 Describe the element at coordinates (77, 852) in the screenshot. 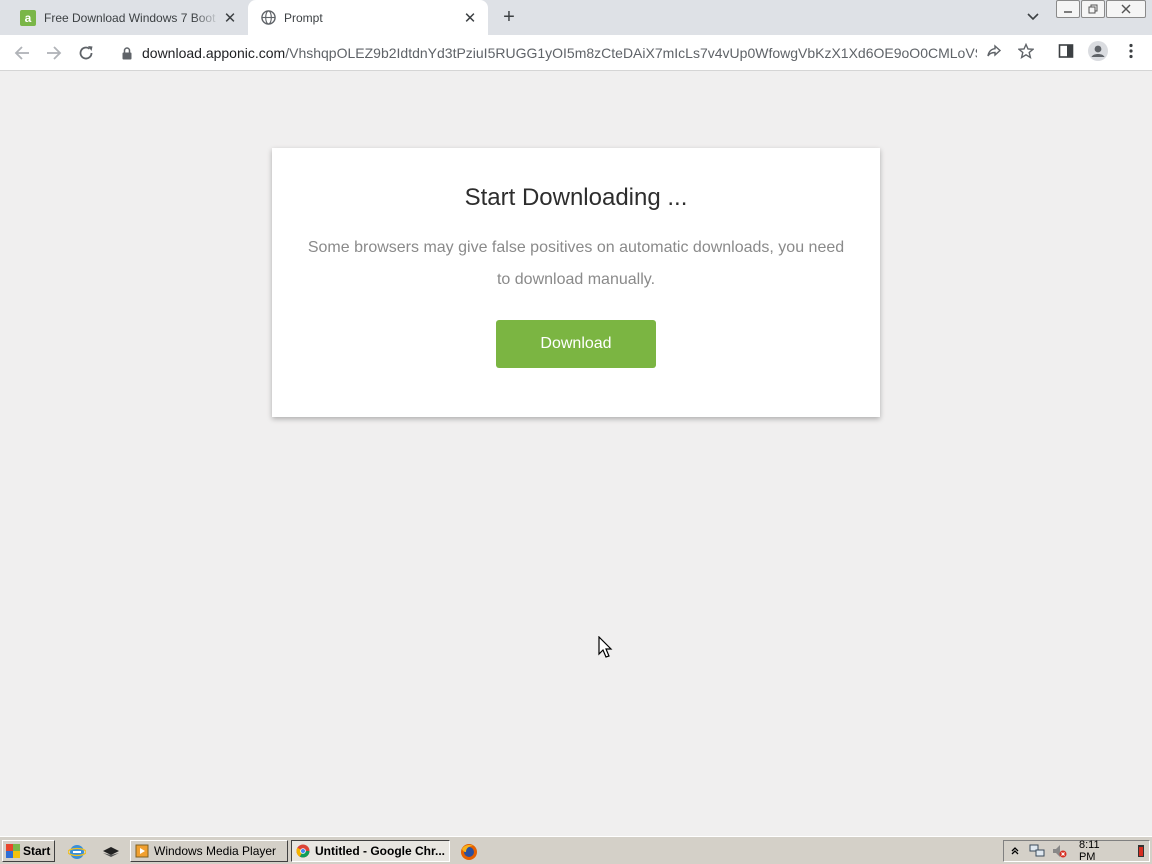

I see `internet-explorer-icon` at that location.